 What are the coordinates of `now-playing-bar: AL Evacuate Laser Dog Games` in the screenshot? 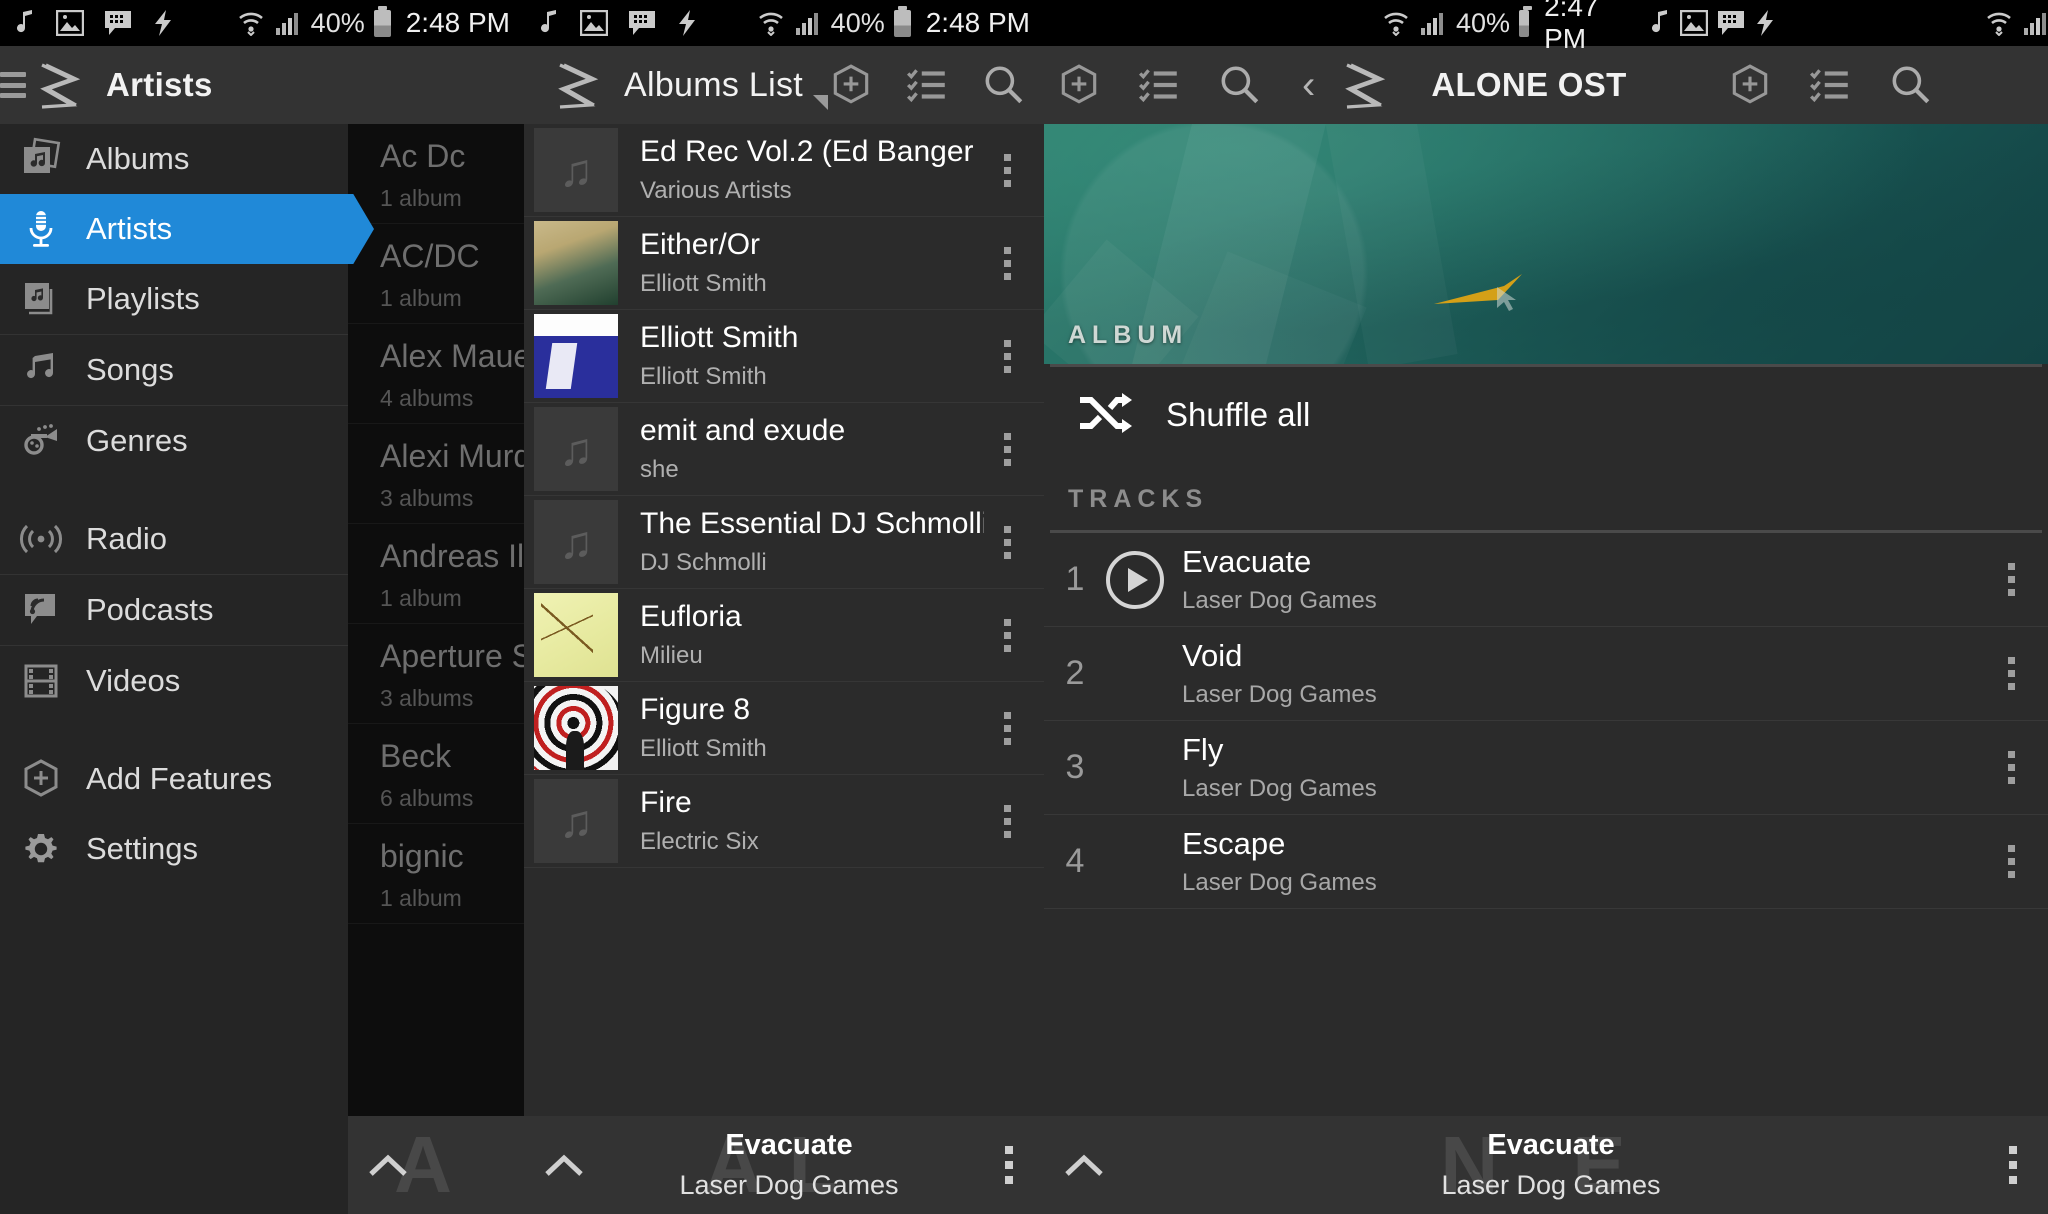 It's located at (784, 1165).